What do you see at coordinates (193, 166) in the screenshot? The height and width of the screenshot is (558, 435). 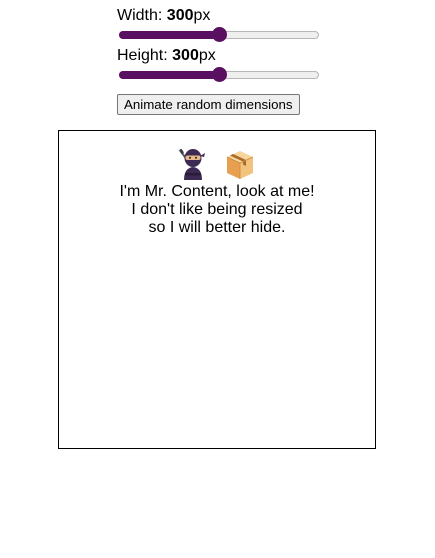 I see `ninja-icon` at bounding box center [193, 166].